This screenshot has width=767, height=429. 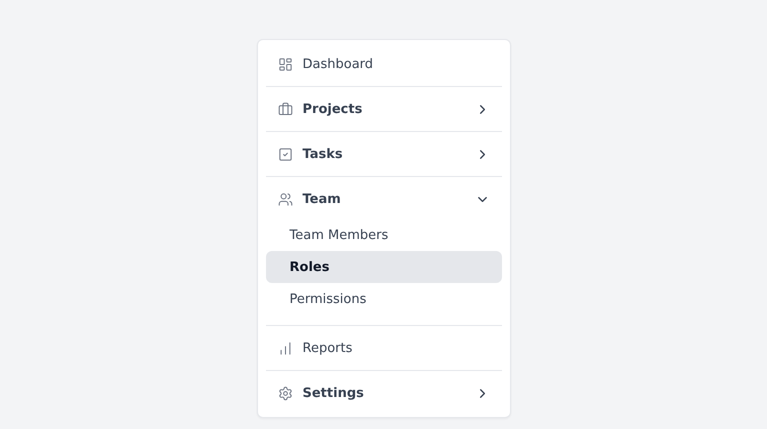 What do you see at coordinates (384, 348) in the screenshot?
I see `menu-item: Reports` at bounding box center [384, 348].